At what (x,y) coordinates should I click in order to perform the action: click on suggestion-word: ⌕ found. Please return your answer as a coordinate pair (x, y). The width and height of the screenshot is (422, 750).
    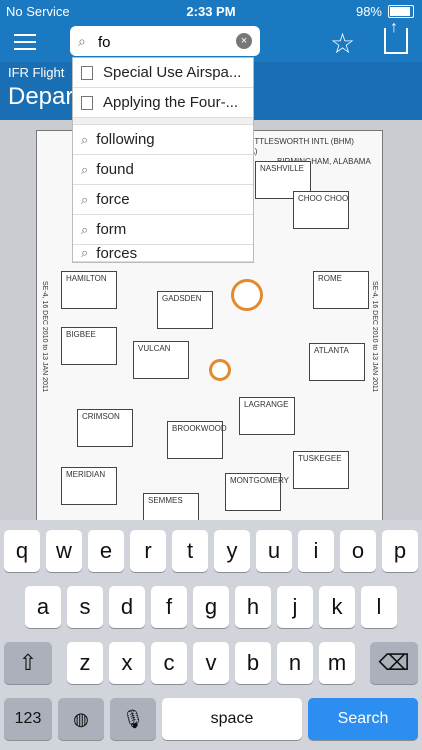
    Looking at the image, I should click on (163, 170).